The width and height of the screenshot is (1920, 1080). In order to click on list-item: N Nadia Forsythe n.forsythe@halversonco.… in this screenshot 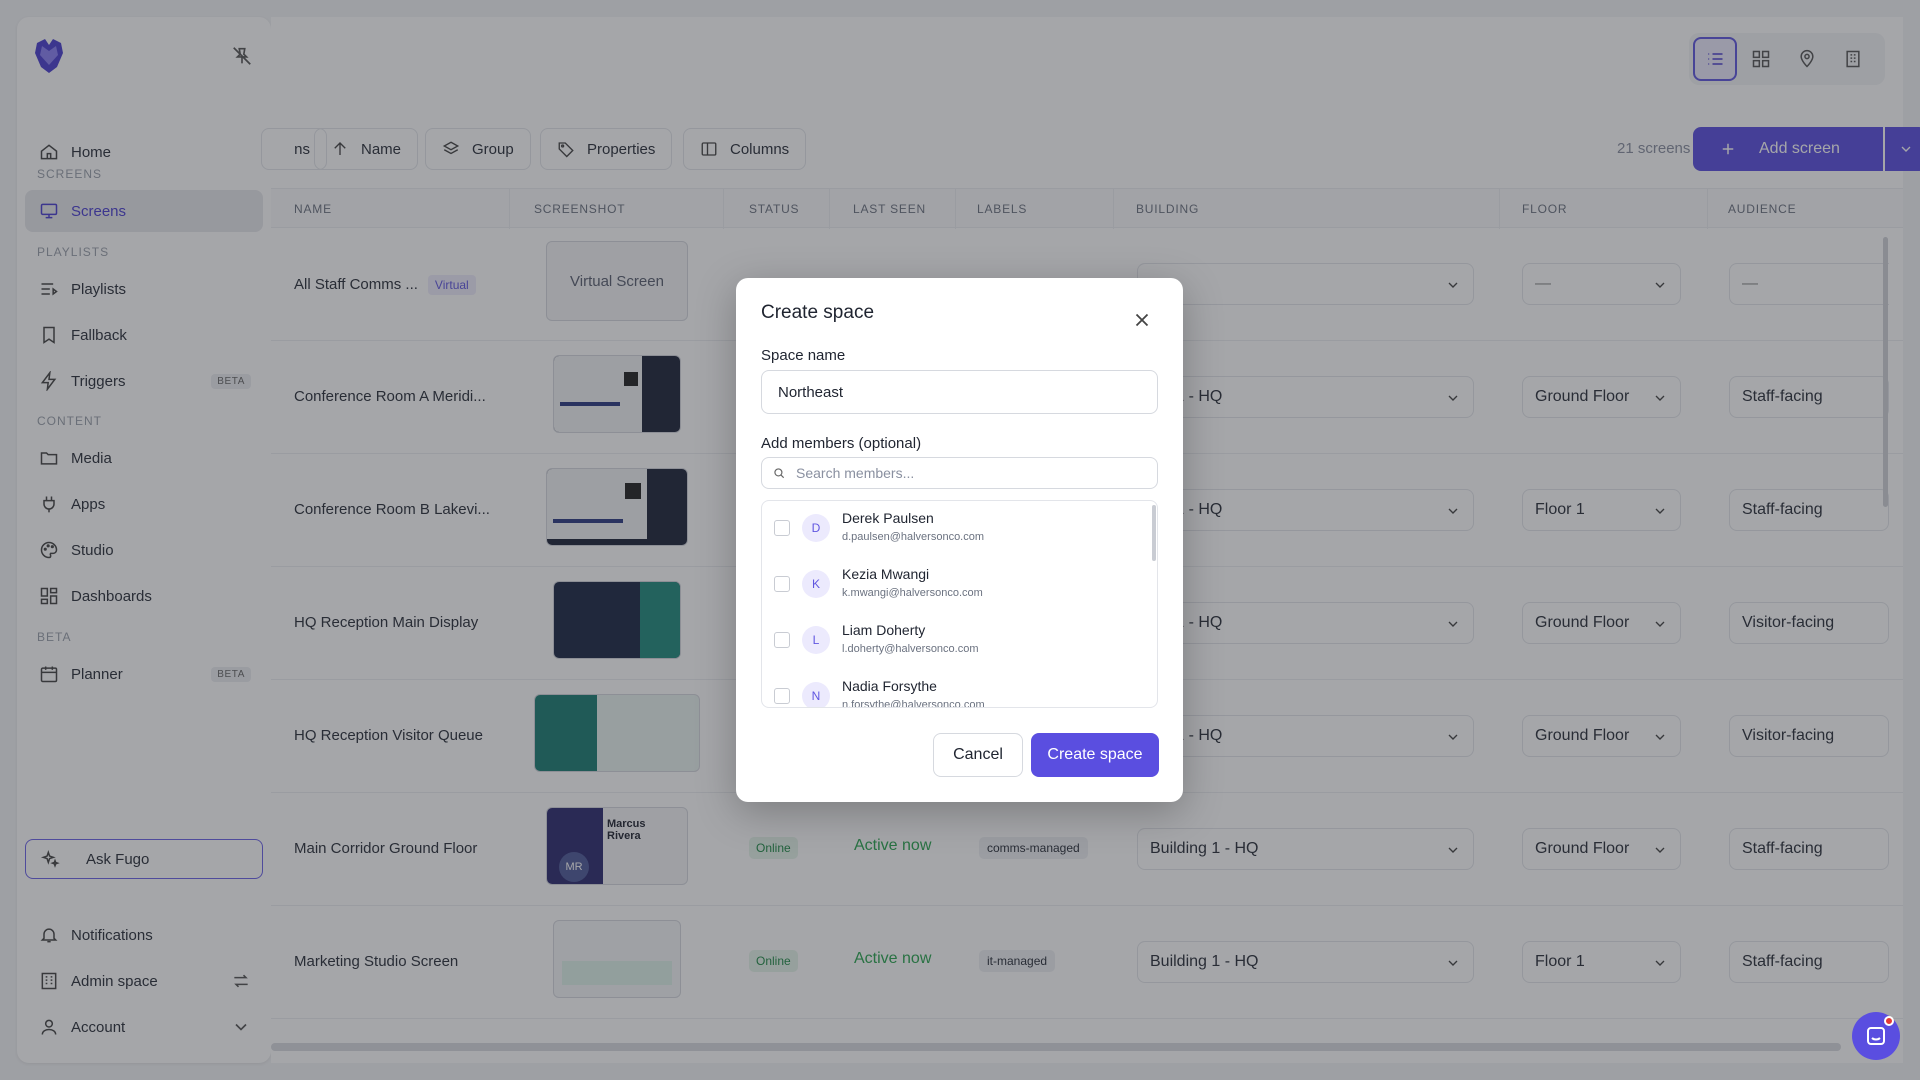, I will do `click(957, 688)`.